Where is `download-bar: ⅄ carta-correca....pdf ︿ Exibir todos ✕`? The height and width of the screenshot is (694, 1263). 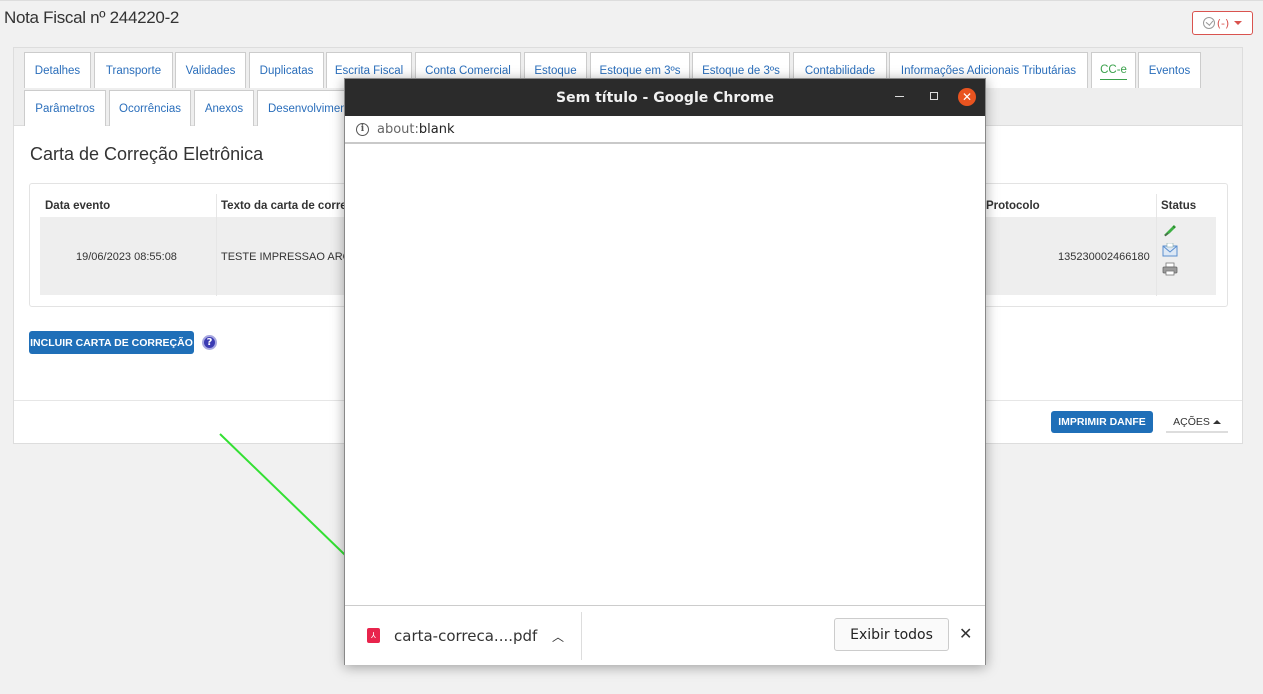 download-bar: ⅄ carta-correca....pdf ︿ Exibir todos ✕ is located at coordinates (665, 635).